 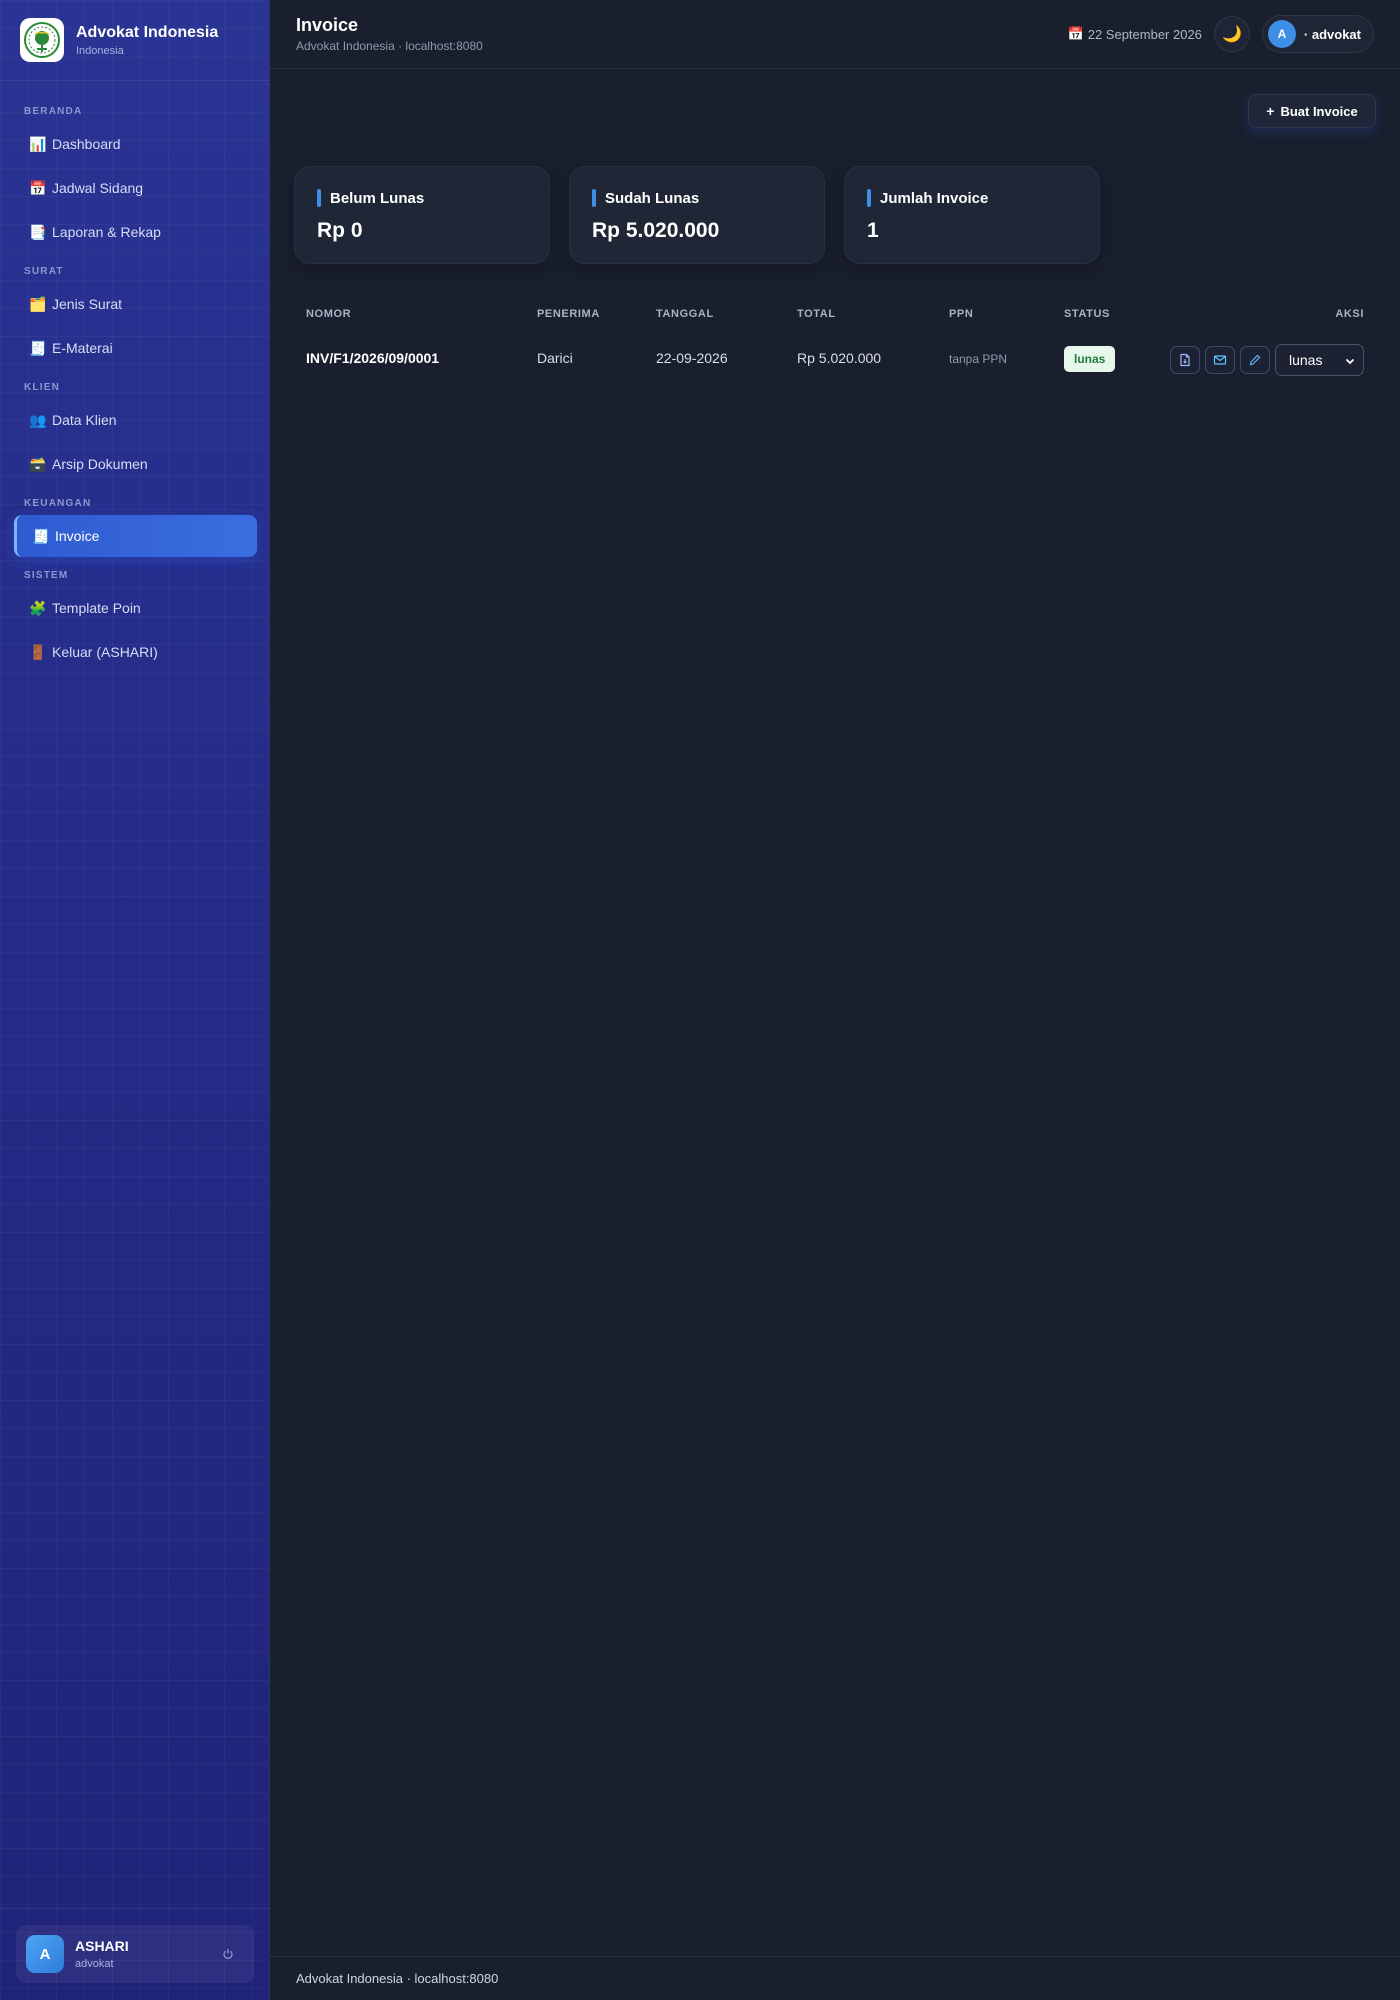 I want to click on sidebar-item-jadwal-sidang: 📅 Jadwal Sidang, so click(x=135, y=188).